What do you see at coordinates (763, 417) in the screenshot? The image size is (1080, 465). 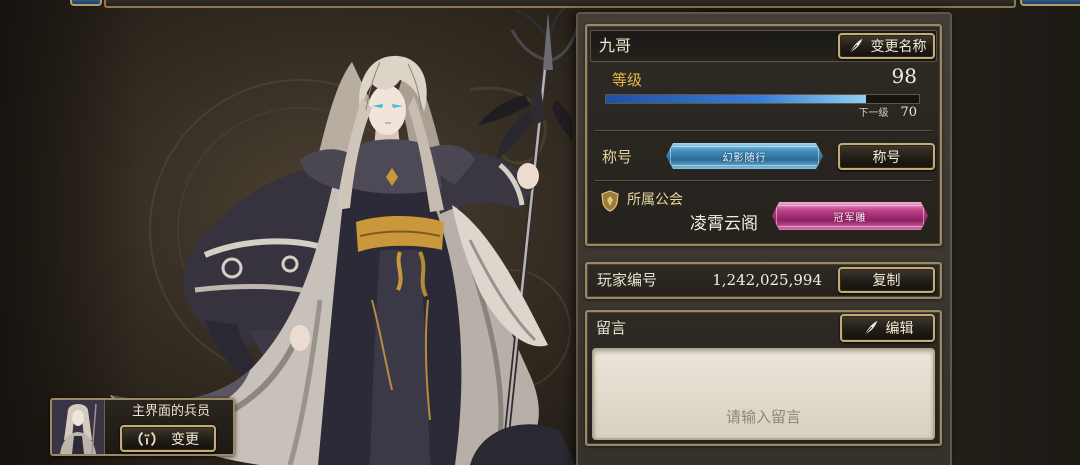 I see `message-placeholder: 请输入留言` at bounding box center [763, 417].